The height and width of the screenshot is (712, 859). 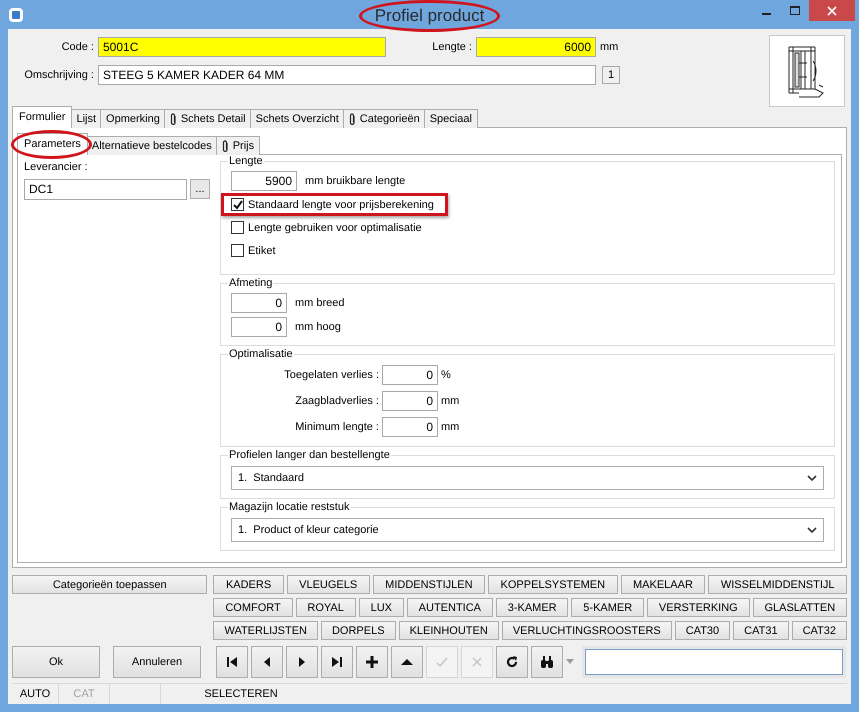 I want to click on category-button: DORPELS, so click(x=358, y=630).